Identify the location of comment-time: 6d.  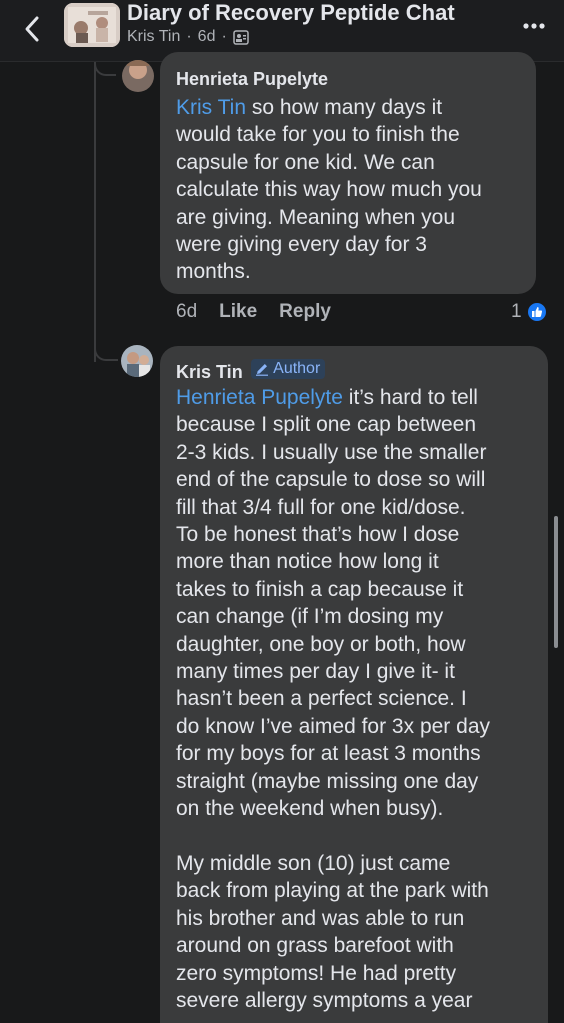
(187, 311).